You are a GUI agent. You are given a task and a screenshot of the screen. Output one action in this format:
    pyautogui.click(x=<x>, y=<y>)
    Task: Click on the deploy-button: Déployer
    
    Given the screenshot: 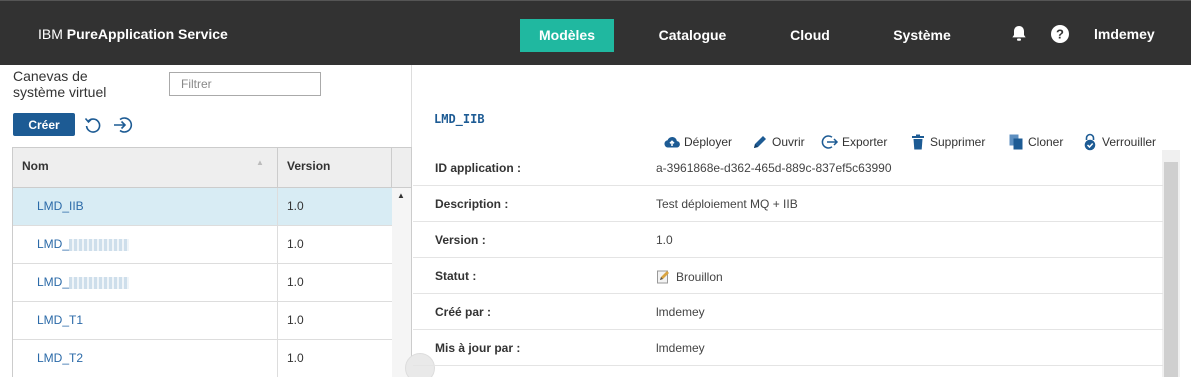 What is the action you would take?
    pyautogui.click(x=697, y=142)
    